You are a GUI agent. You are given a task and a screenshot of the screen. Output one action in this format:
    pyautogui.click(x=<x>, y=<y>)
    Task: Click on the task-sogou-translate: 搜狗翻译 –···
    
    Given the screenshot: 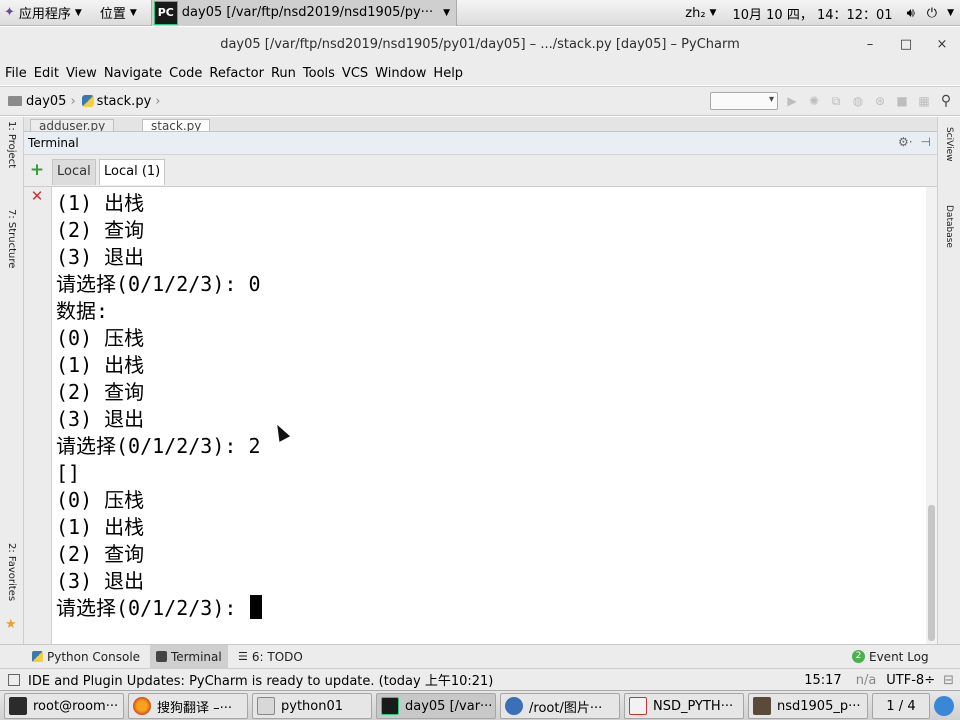 What is the action you would take?
    pyautogui.click(x=188, y=706)
    